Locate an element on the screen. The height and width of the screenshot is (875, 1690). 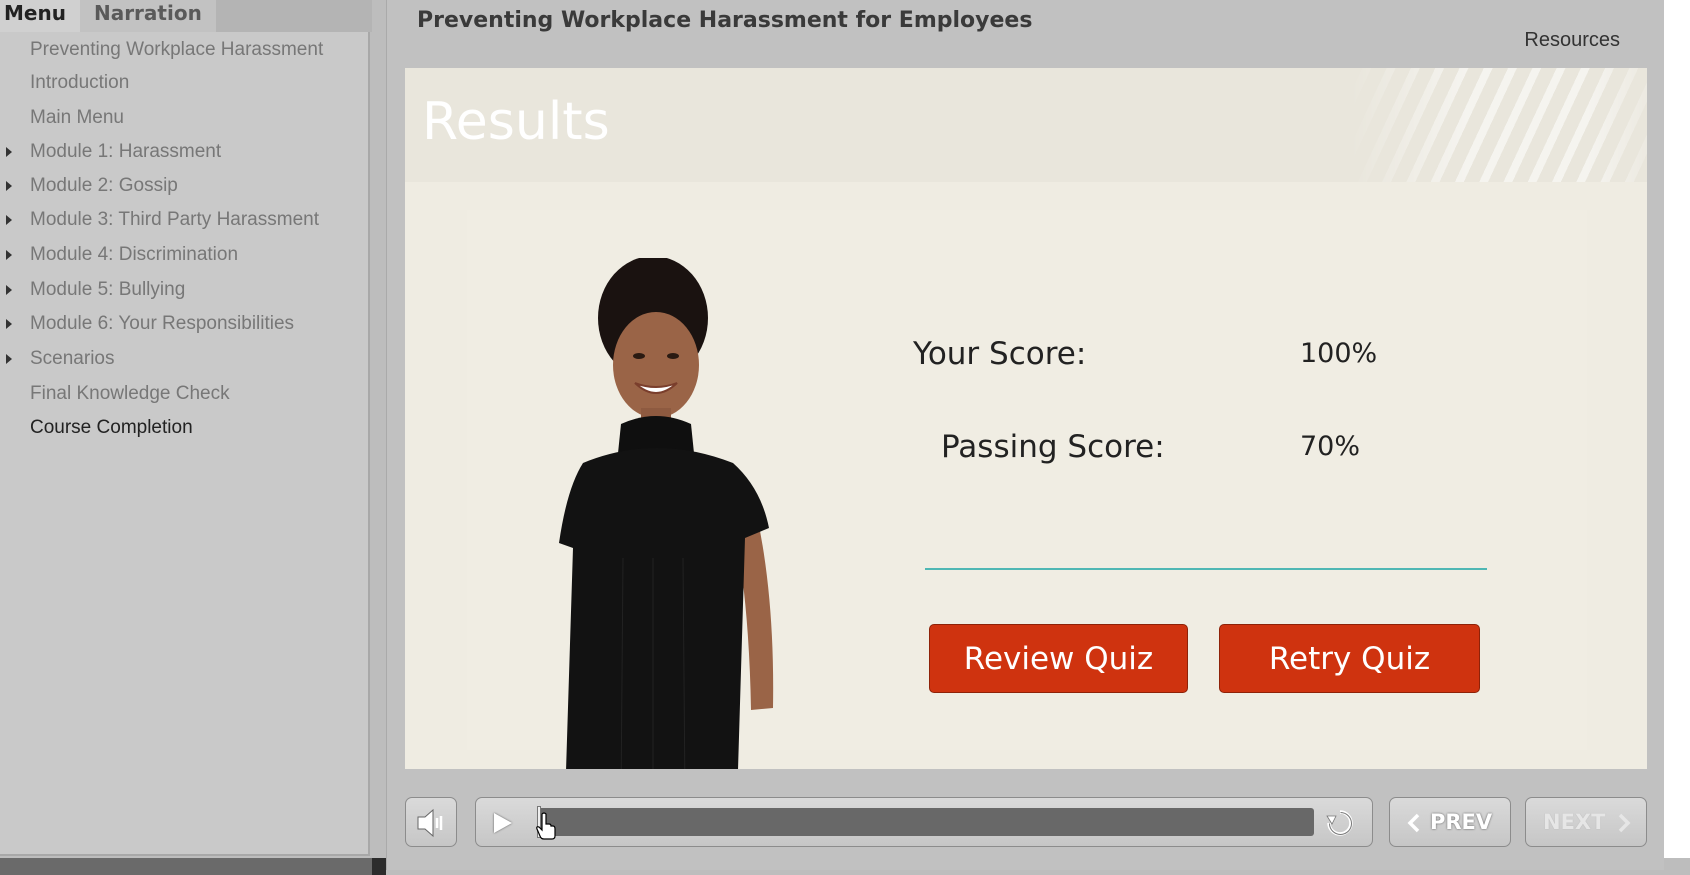
your-score-value: 100% is located at coordinates (1339, 353).